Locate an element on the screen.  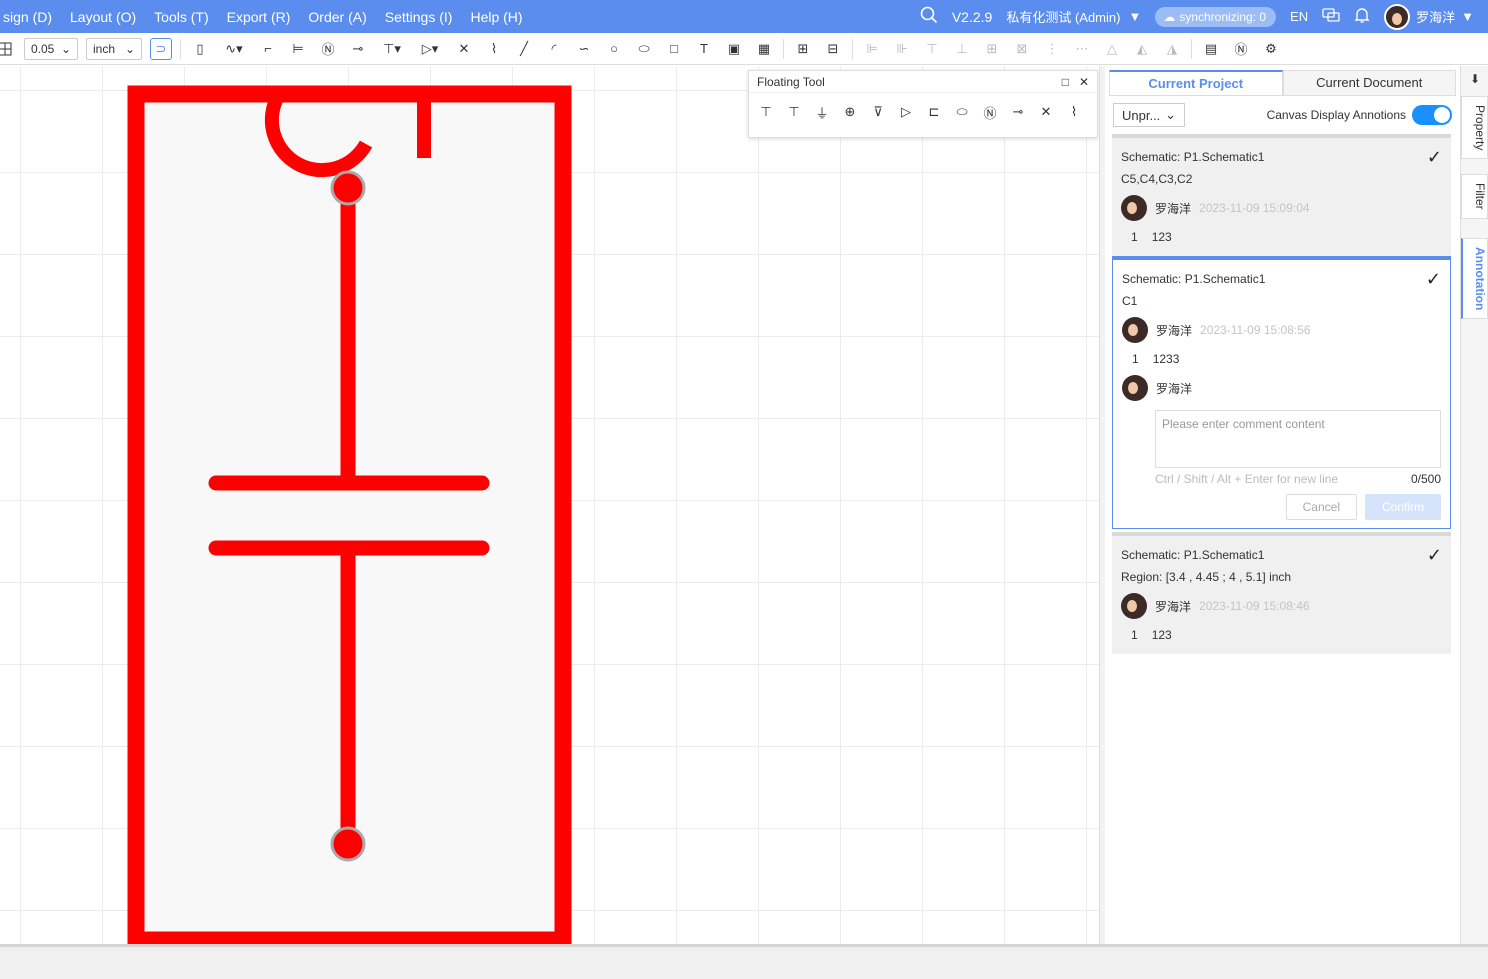
image-icon: ▣ is located at coordinates (734, 49).